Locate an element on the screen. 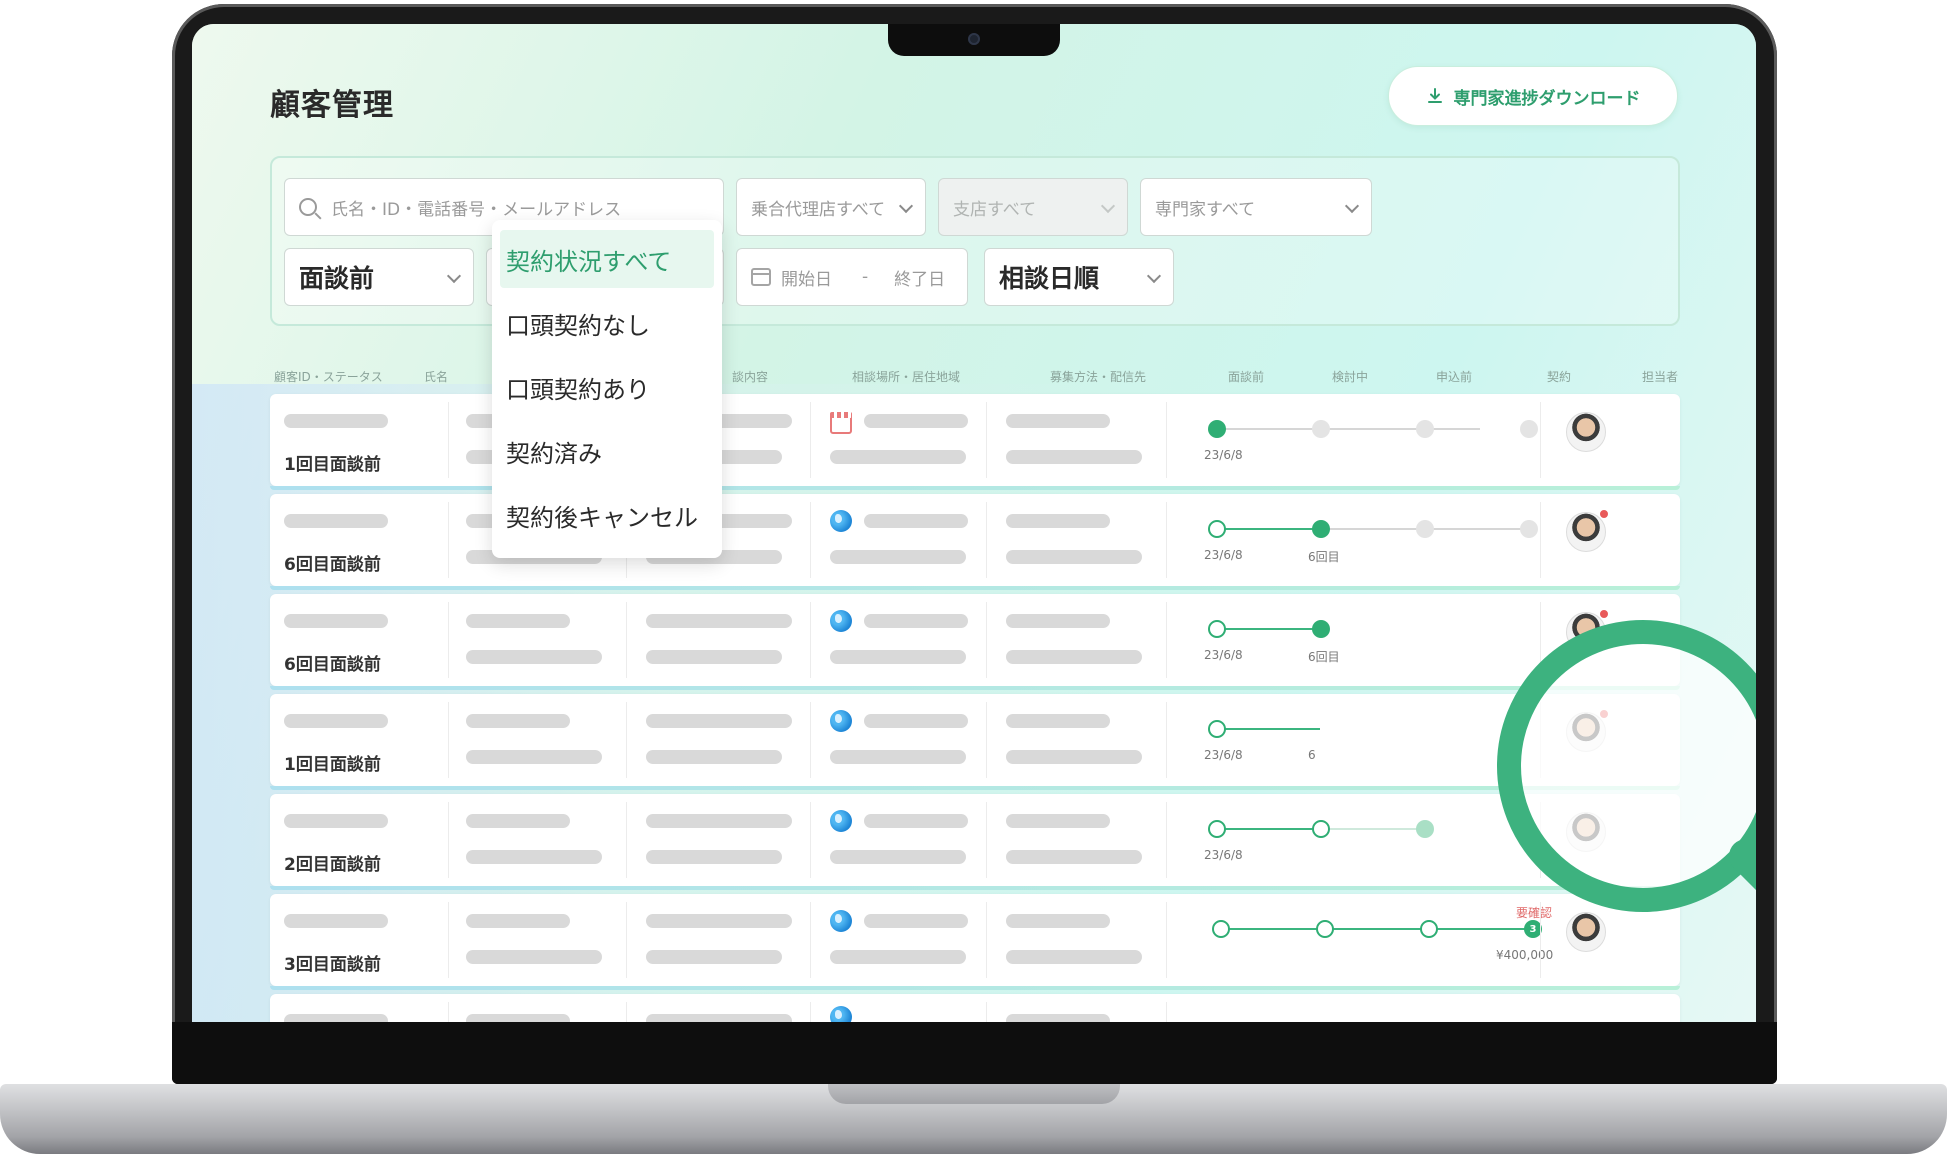  agency-select: 乗合代理店すべて is located at coordinates (831, 207).